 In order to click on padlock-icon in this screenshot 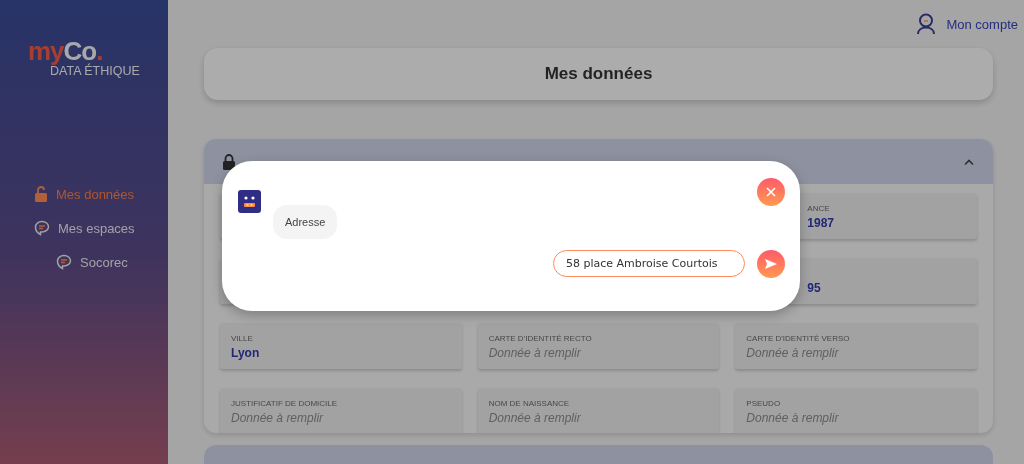, I will do `click(229, 161)`.